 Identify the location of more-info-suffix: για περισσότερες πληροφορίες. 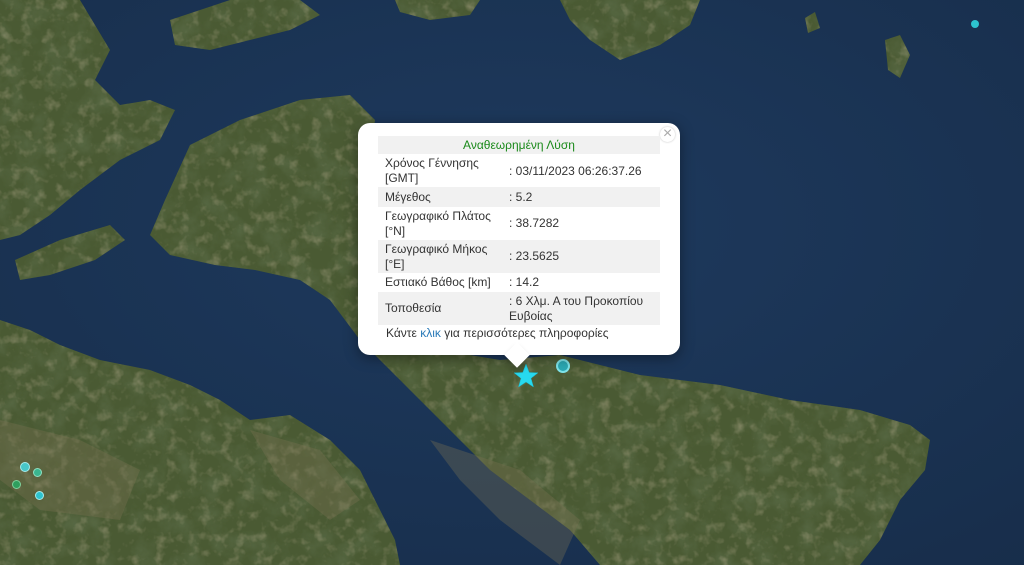
(524, 333).